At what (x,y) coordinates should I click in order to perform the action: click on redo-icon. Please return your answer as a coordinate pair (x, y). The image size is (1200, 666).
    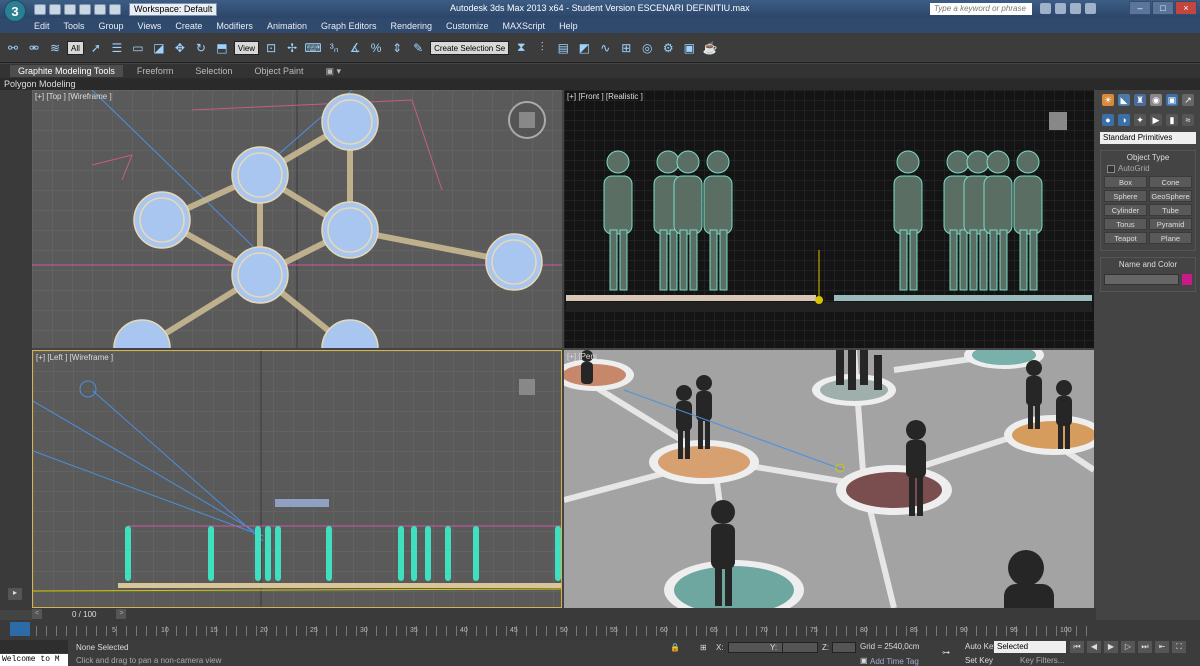
    Looking at the image, I should click on (100, 9).